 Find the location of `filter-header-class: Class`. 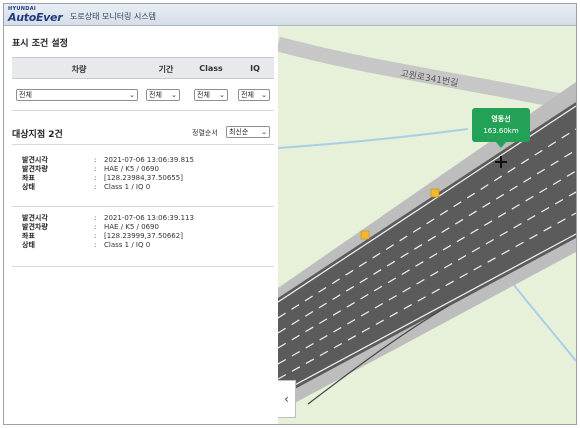

filter-header-class: Class is located at coordinates (211, 68).